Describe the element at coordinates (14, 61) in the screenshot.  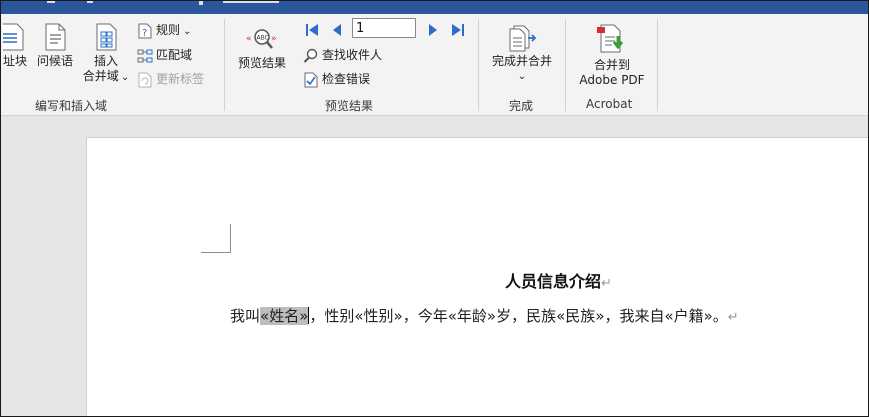
I see `address-block-label: 址块` at that location.